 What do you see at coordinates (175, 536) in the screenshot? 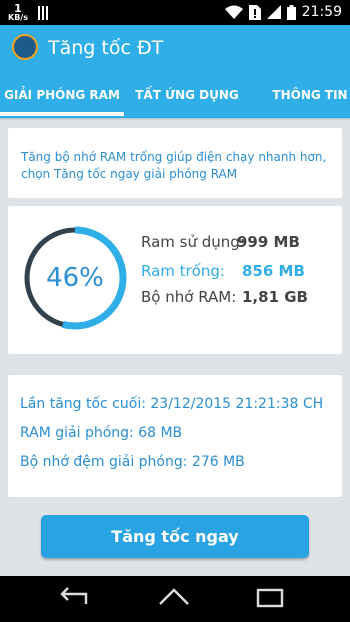
I see `boost-now-button: Tăng tốc ngay` at bounding box center [175, 536].